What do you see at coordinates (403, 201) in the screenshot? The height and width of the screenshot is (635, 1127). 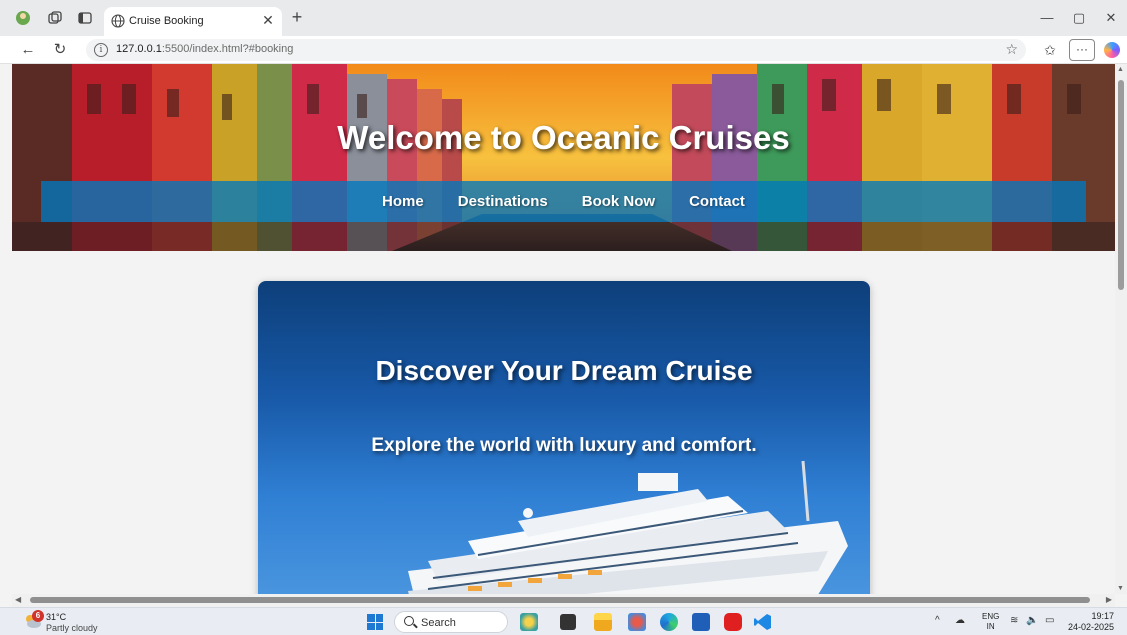 I see `nav-home: Home` at bounding box center [403, 201].